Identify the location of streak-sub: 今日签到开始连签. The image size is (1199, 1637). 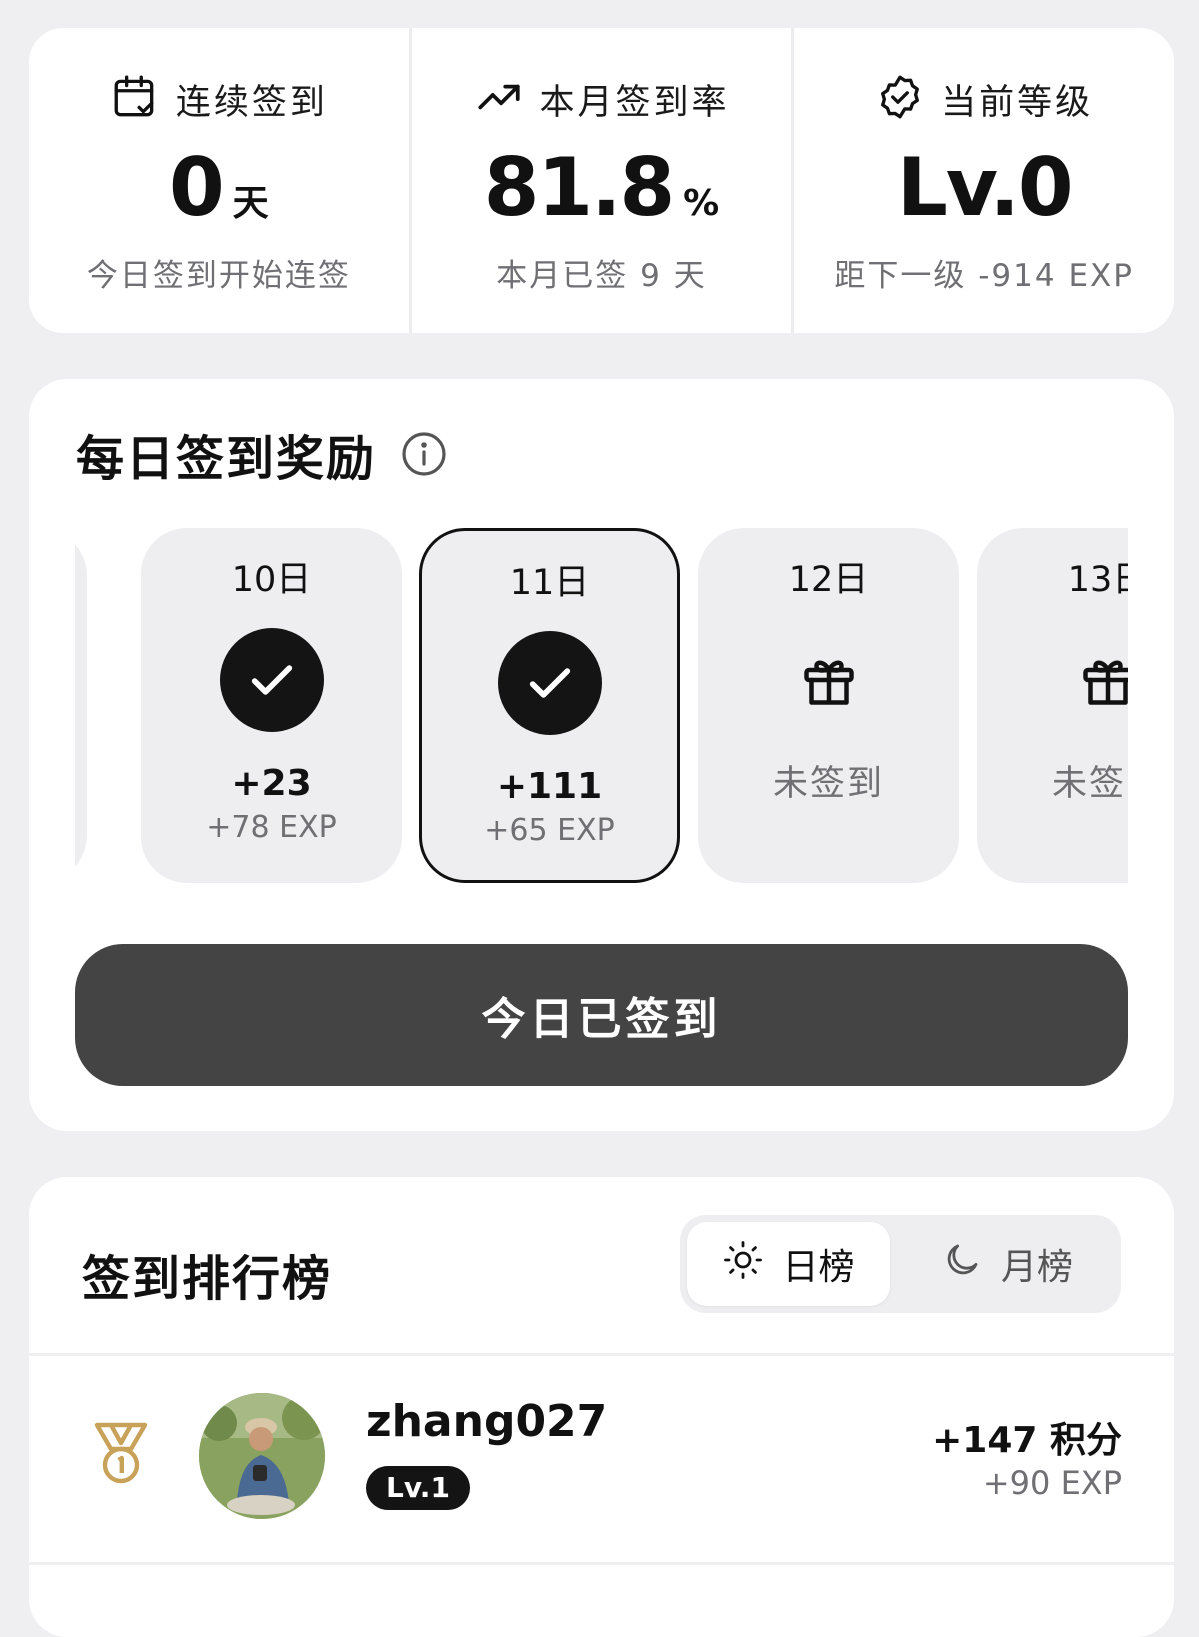
(218, 276).